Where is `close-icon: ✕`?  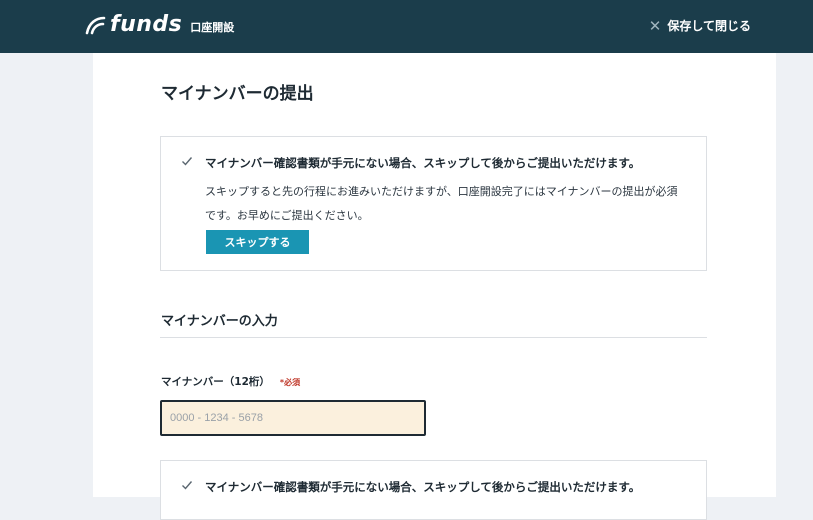 close-icon: ✕ is located at coordinates (655, 25).